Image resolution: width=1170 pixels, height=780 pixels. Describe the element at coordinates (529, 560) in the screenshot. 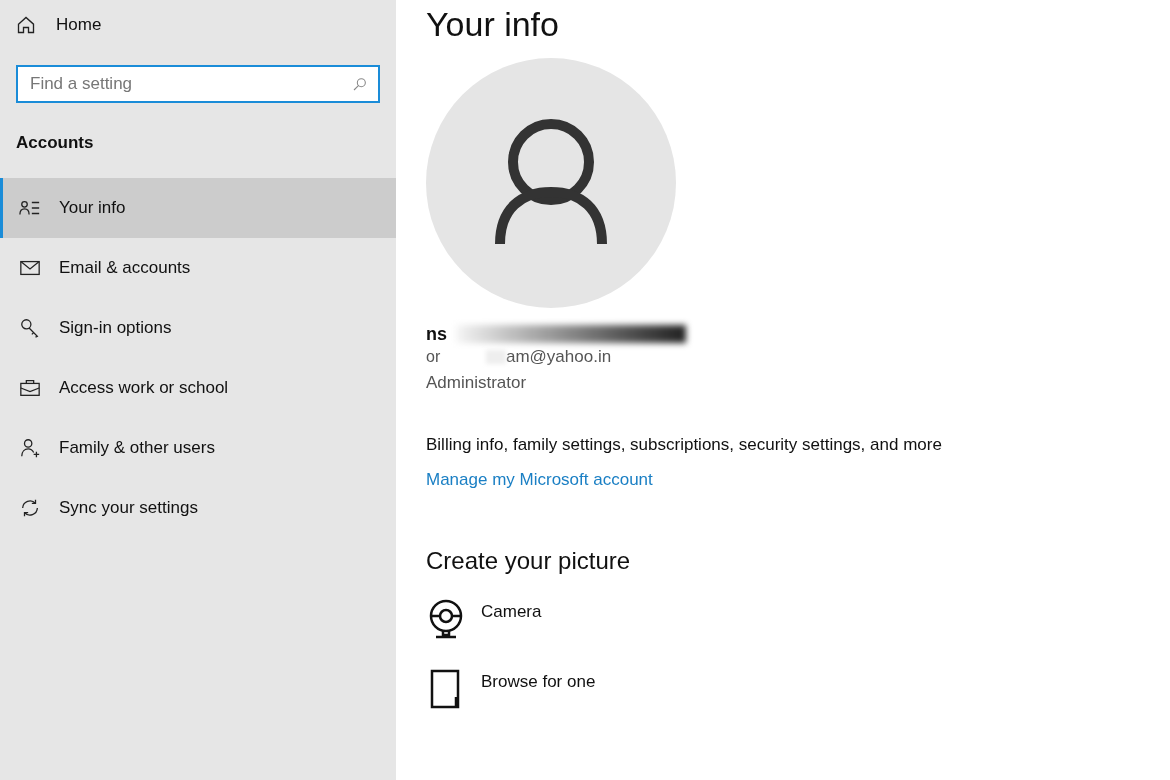

I see `section-heading: Create your picture` at that location.